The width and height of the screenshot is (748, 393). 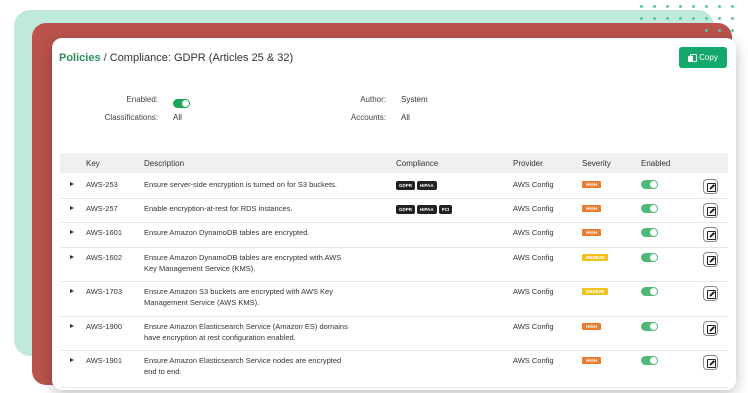 I want to click on enabled-label: Enabled:, so click(x=142, y=99).